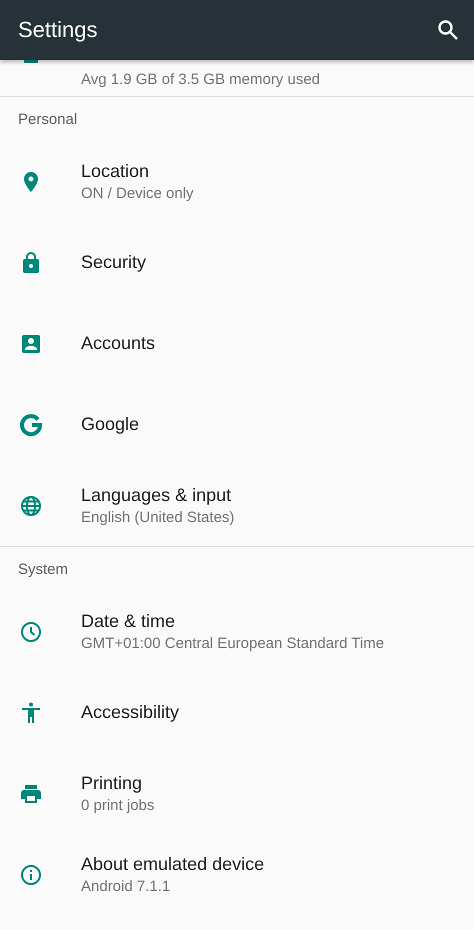 The width and height of the screenshot is (474, 930). Describe the element at coordinates (43, 570) in the screenshot. I see `section-header: System` at that location.